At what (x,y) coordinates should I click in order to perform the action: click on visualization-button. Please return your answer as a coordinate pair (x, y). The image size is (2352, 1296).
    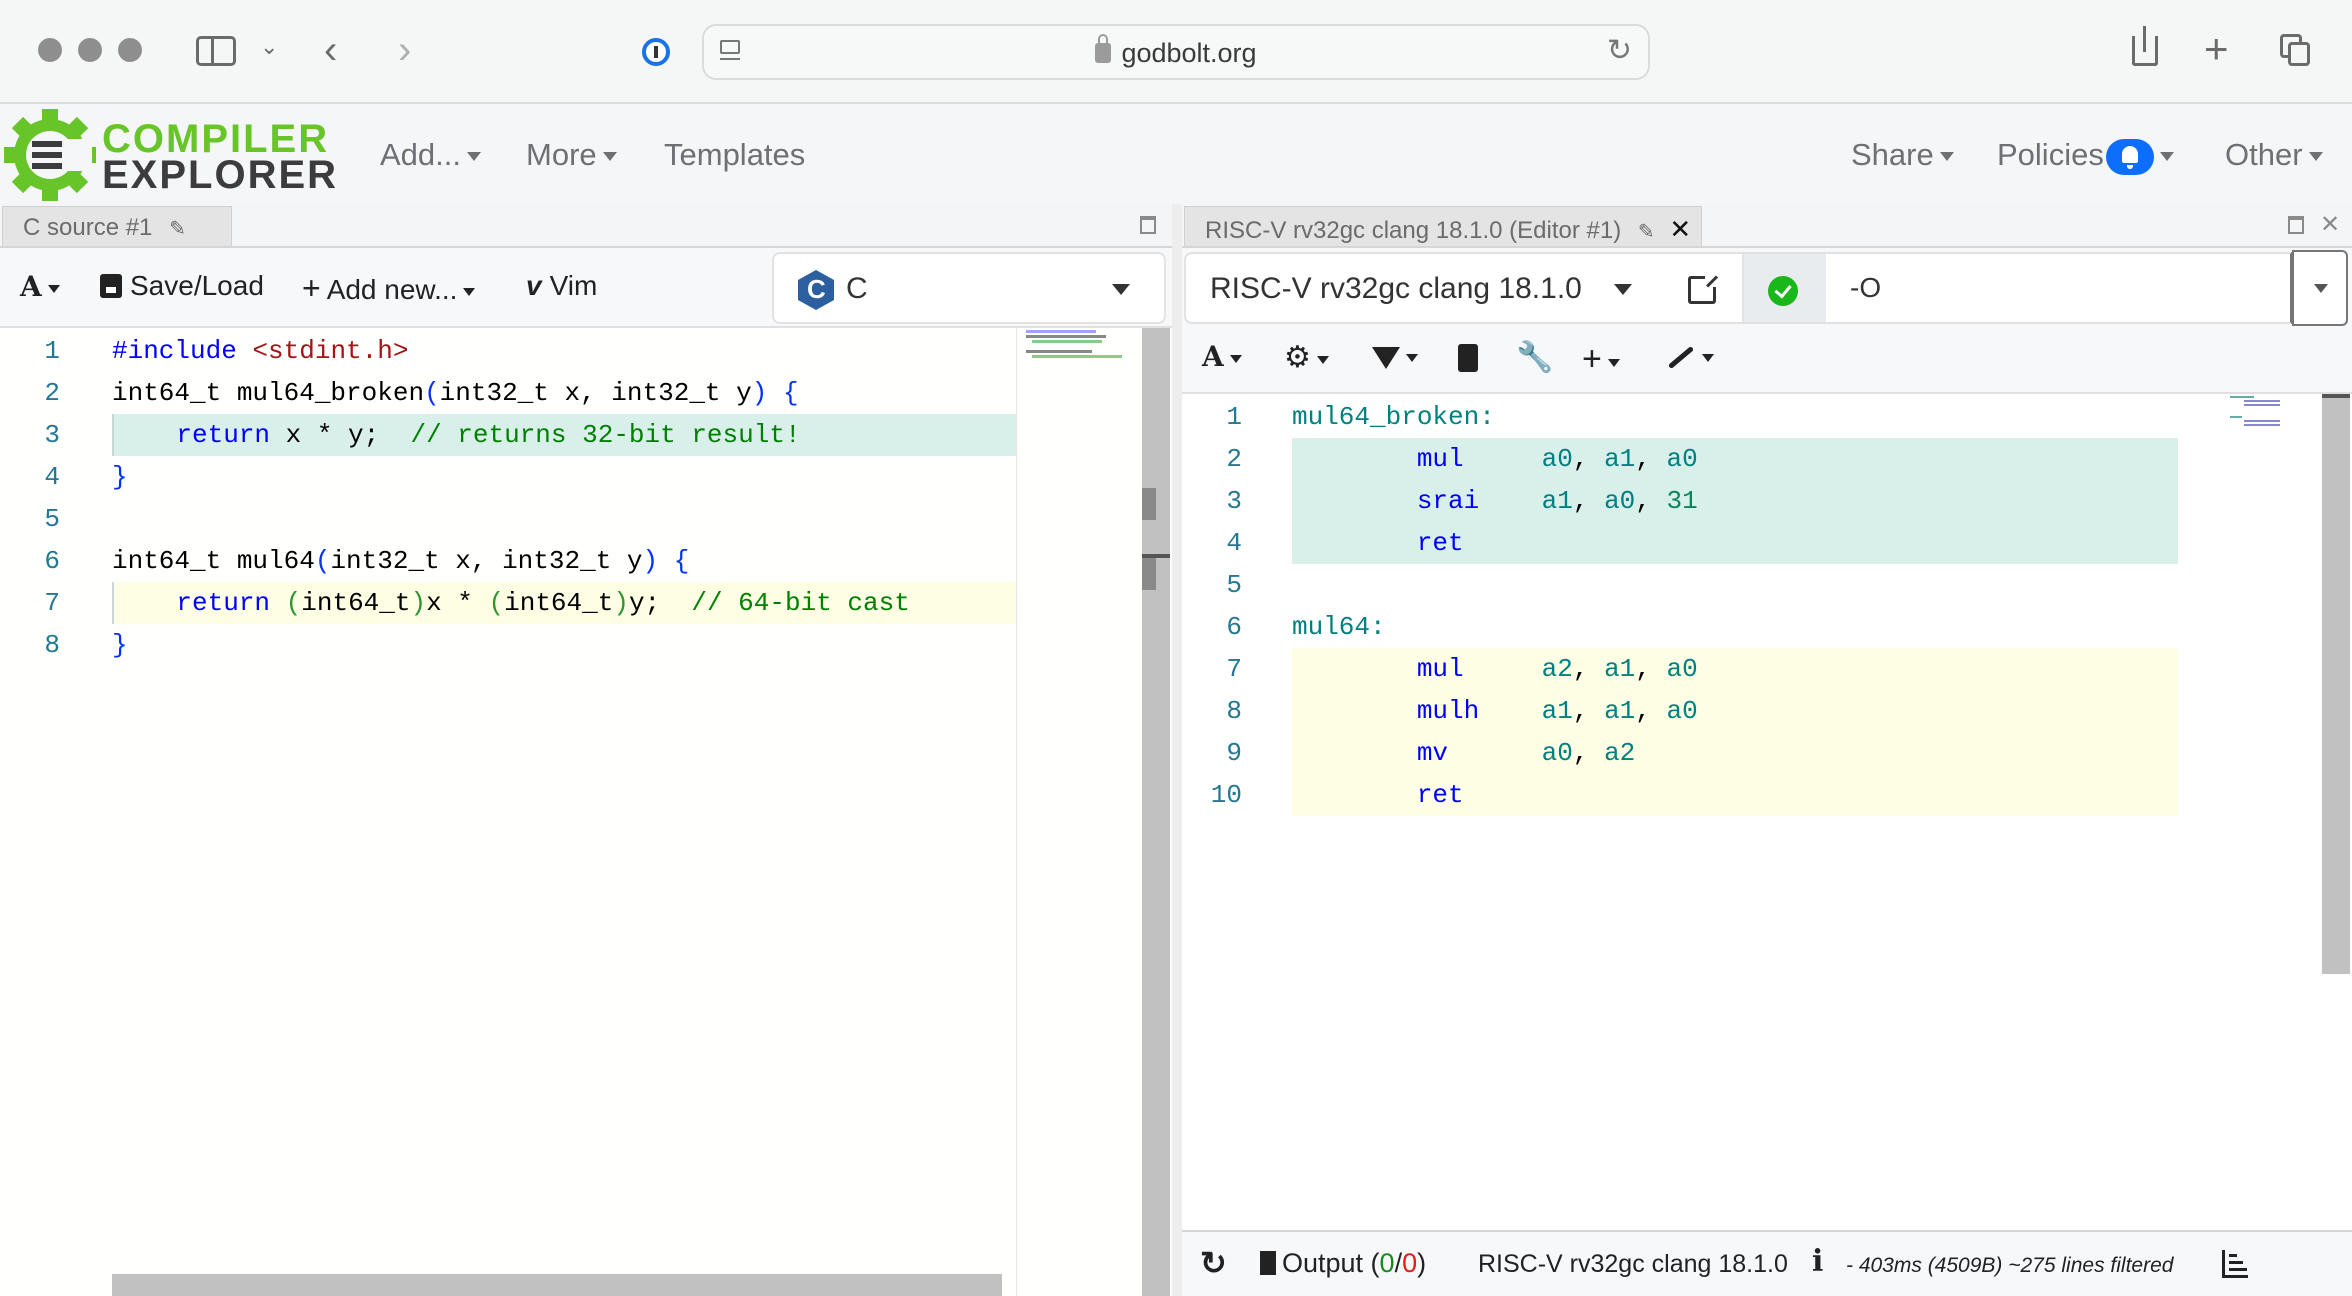
    Looking at the image, I should click on (1690, 356).